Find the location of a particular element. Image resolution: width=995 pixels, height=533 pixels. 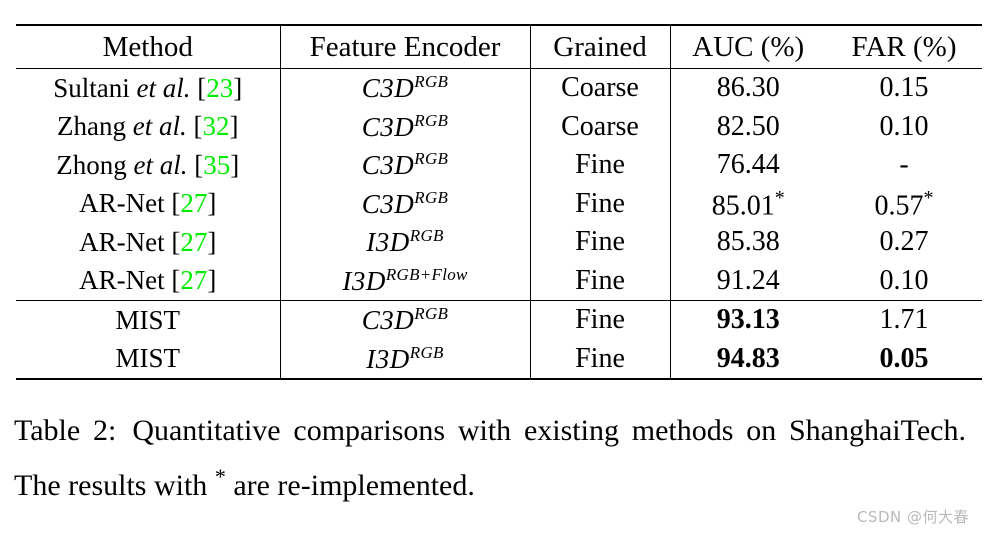

cell-auc: 82.50 is located at coordinates (747, 126).